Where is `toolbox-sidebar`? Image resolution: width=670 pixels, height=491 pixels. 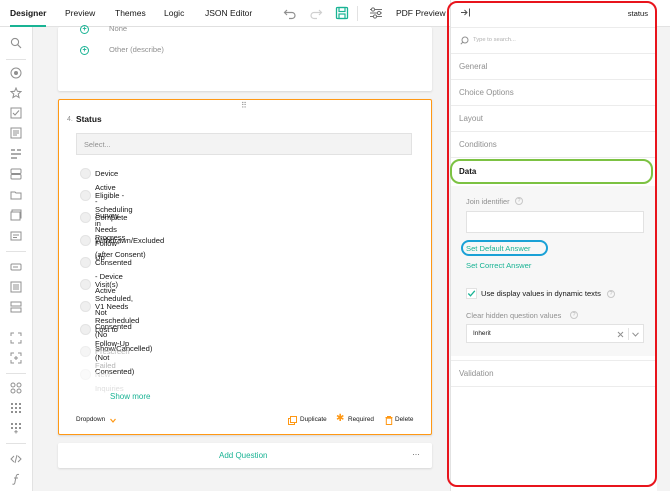
toolbox-sidebar is located at coordinates (16, 259).